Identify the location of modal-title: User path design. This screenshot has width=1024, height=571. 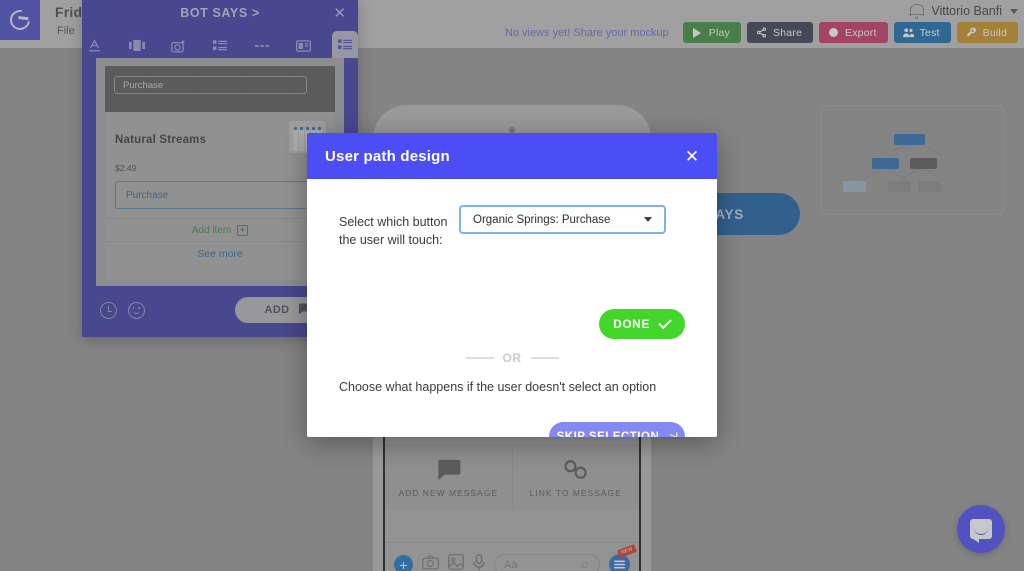
(387, 156).